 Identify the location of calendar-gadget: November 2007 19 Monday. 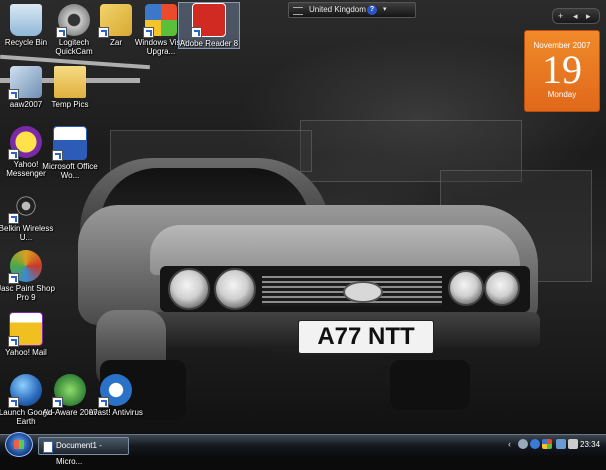
(562, 71).